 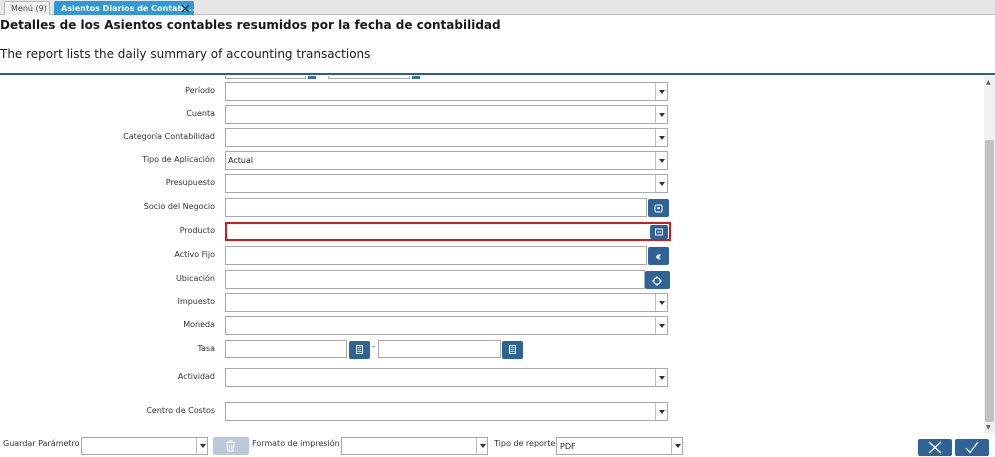 I want to click on producto-input, so click(x=448, y=231).